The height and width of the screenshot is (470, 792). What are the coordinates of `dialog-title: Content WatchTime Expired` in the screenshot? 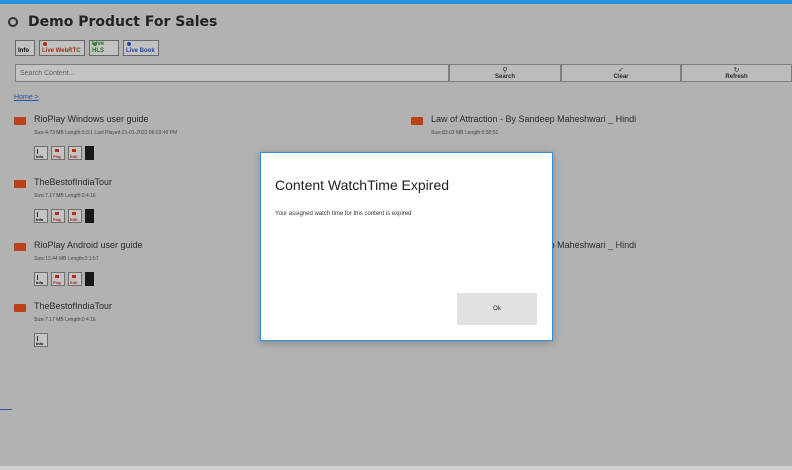 It's located at (362, 185).